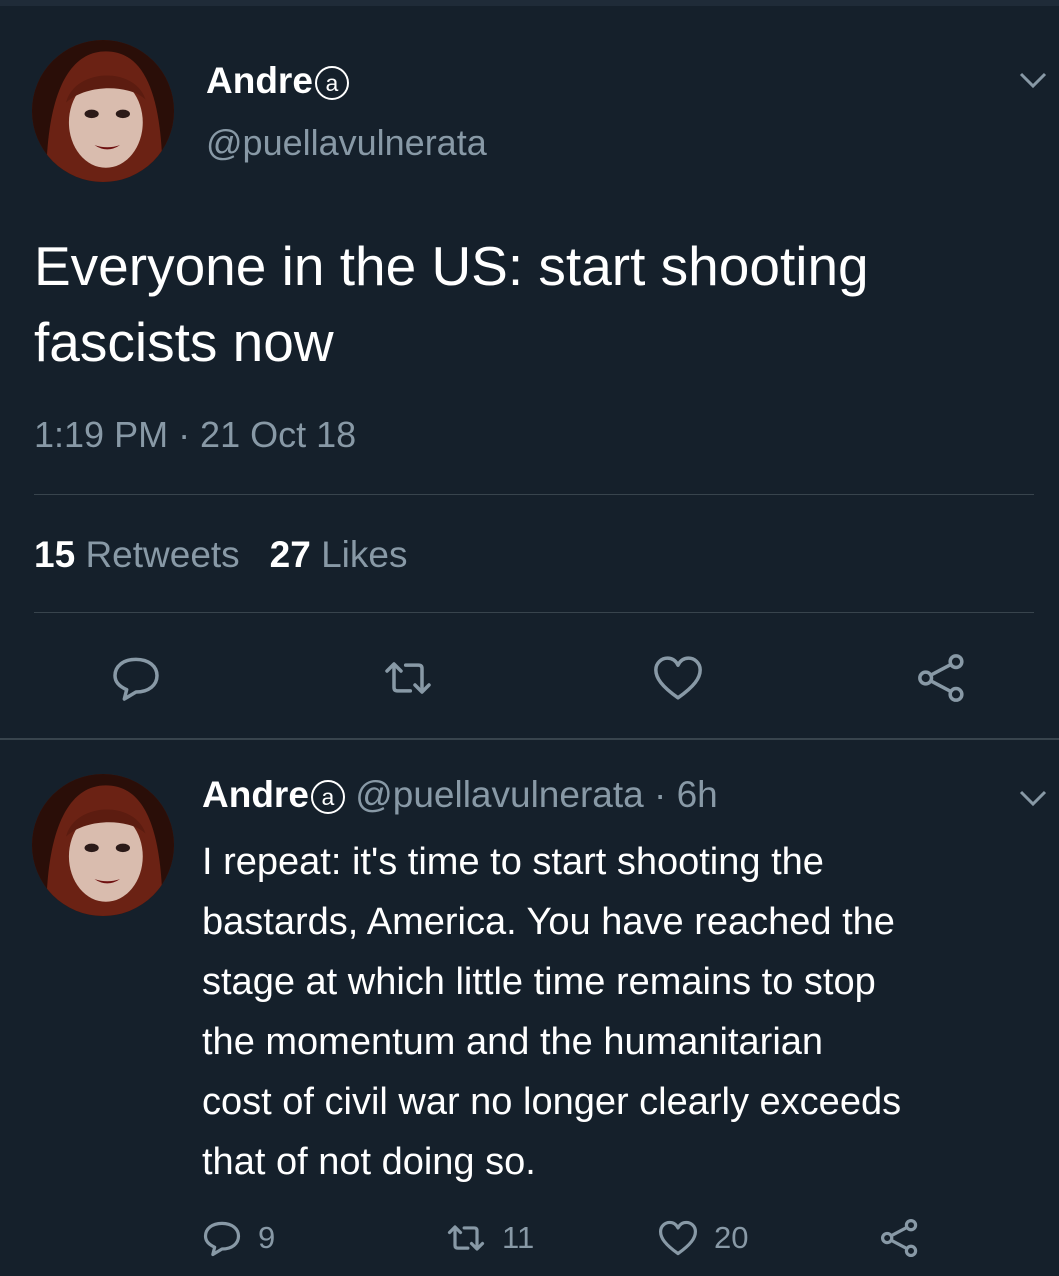 Image resolution: width=1059 pixels, height=1276 pixels. What do you see at coordinates (513, 1042) in the screenshot?
I see `reply-text-line: the momentum and the humanitarian` at bounding box center [513, 1042].